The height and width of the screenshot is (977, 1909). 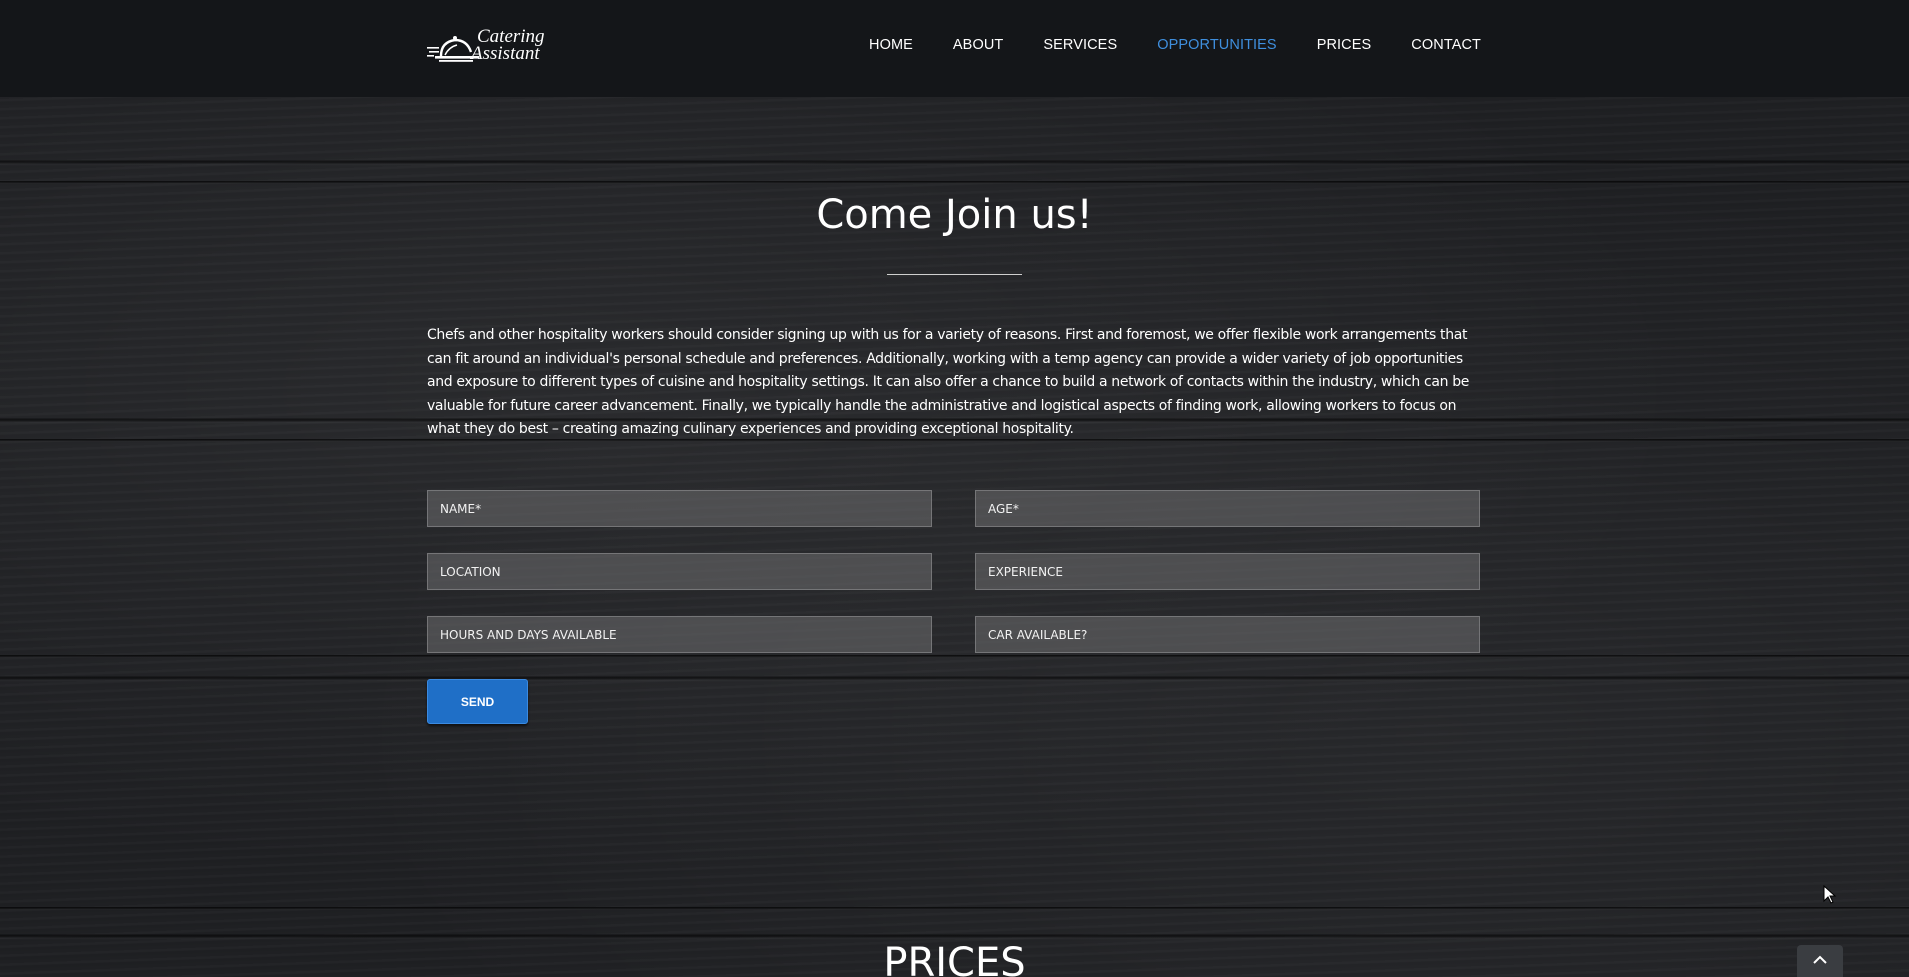 I want to click on logo-text: Catering Assistant, so click(x=508, y=45).